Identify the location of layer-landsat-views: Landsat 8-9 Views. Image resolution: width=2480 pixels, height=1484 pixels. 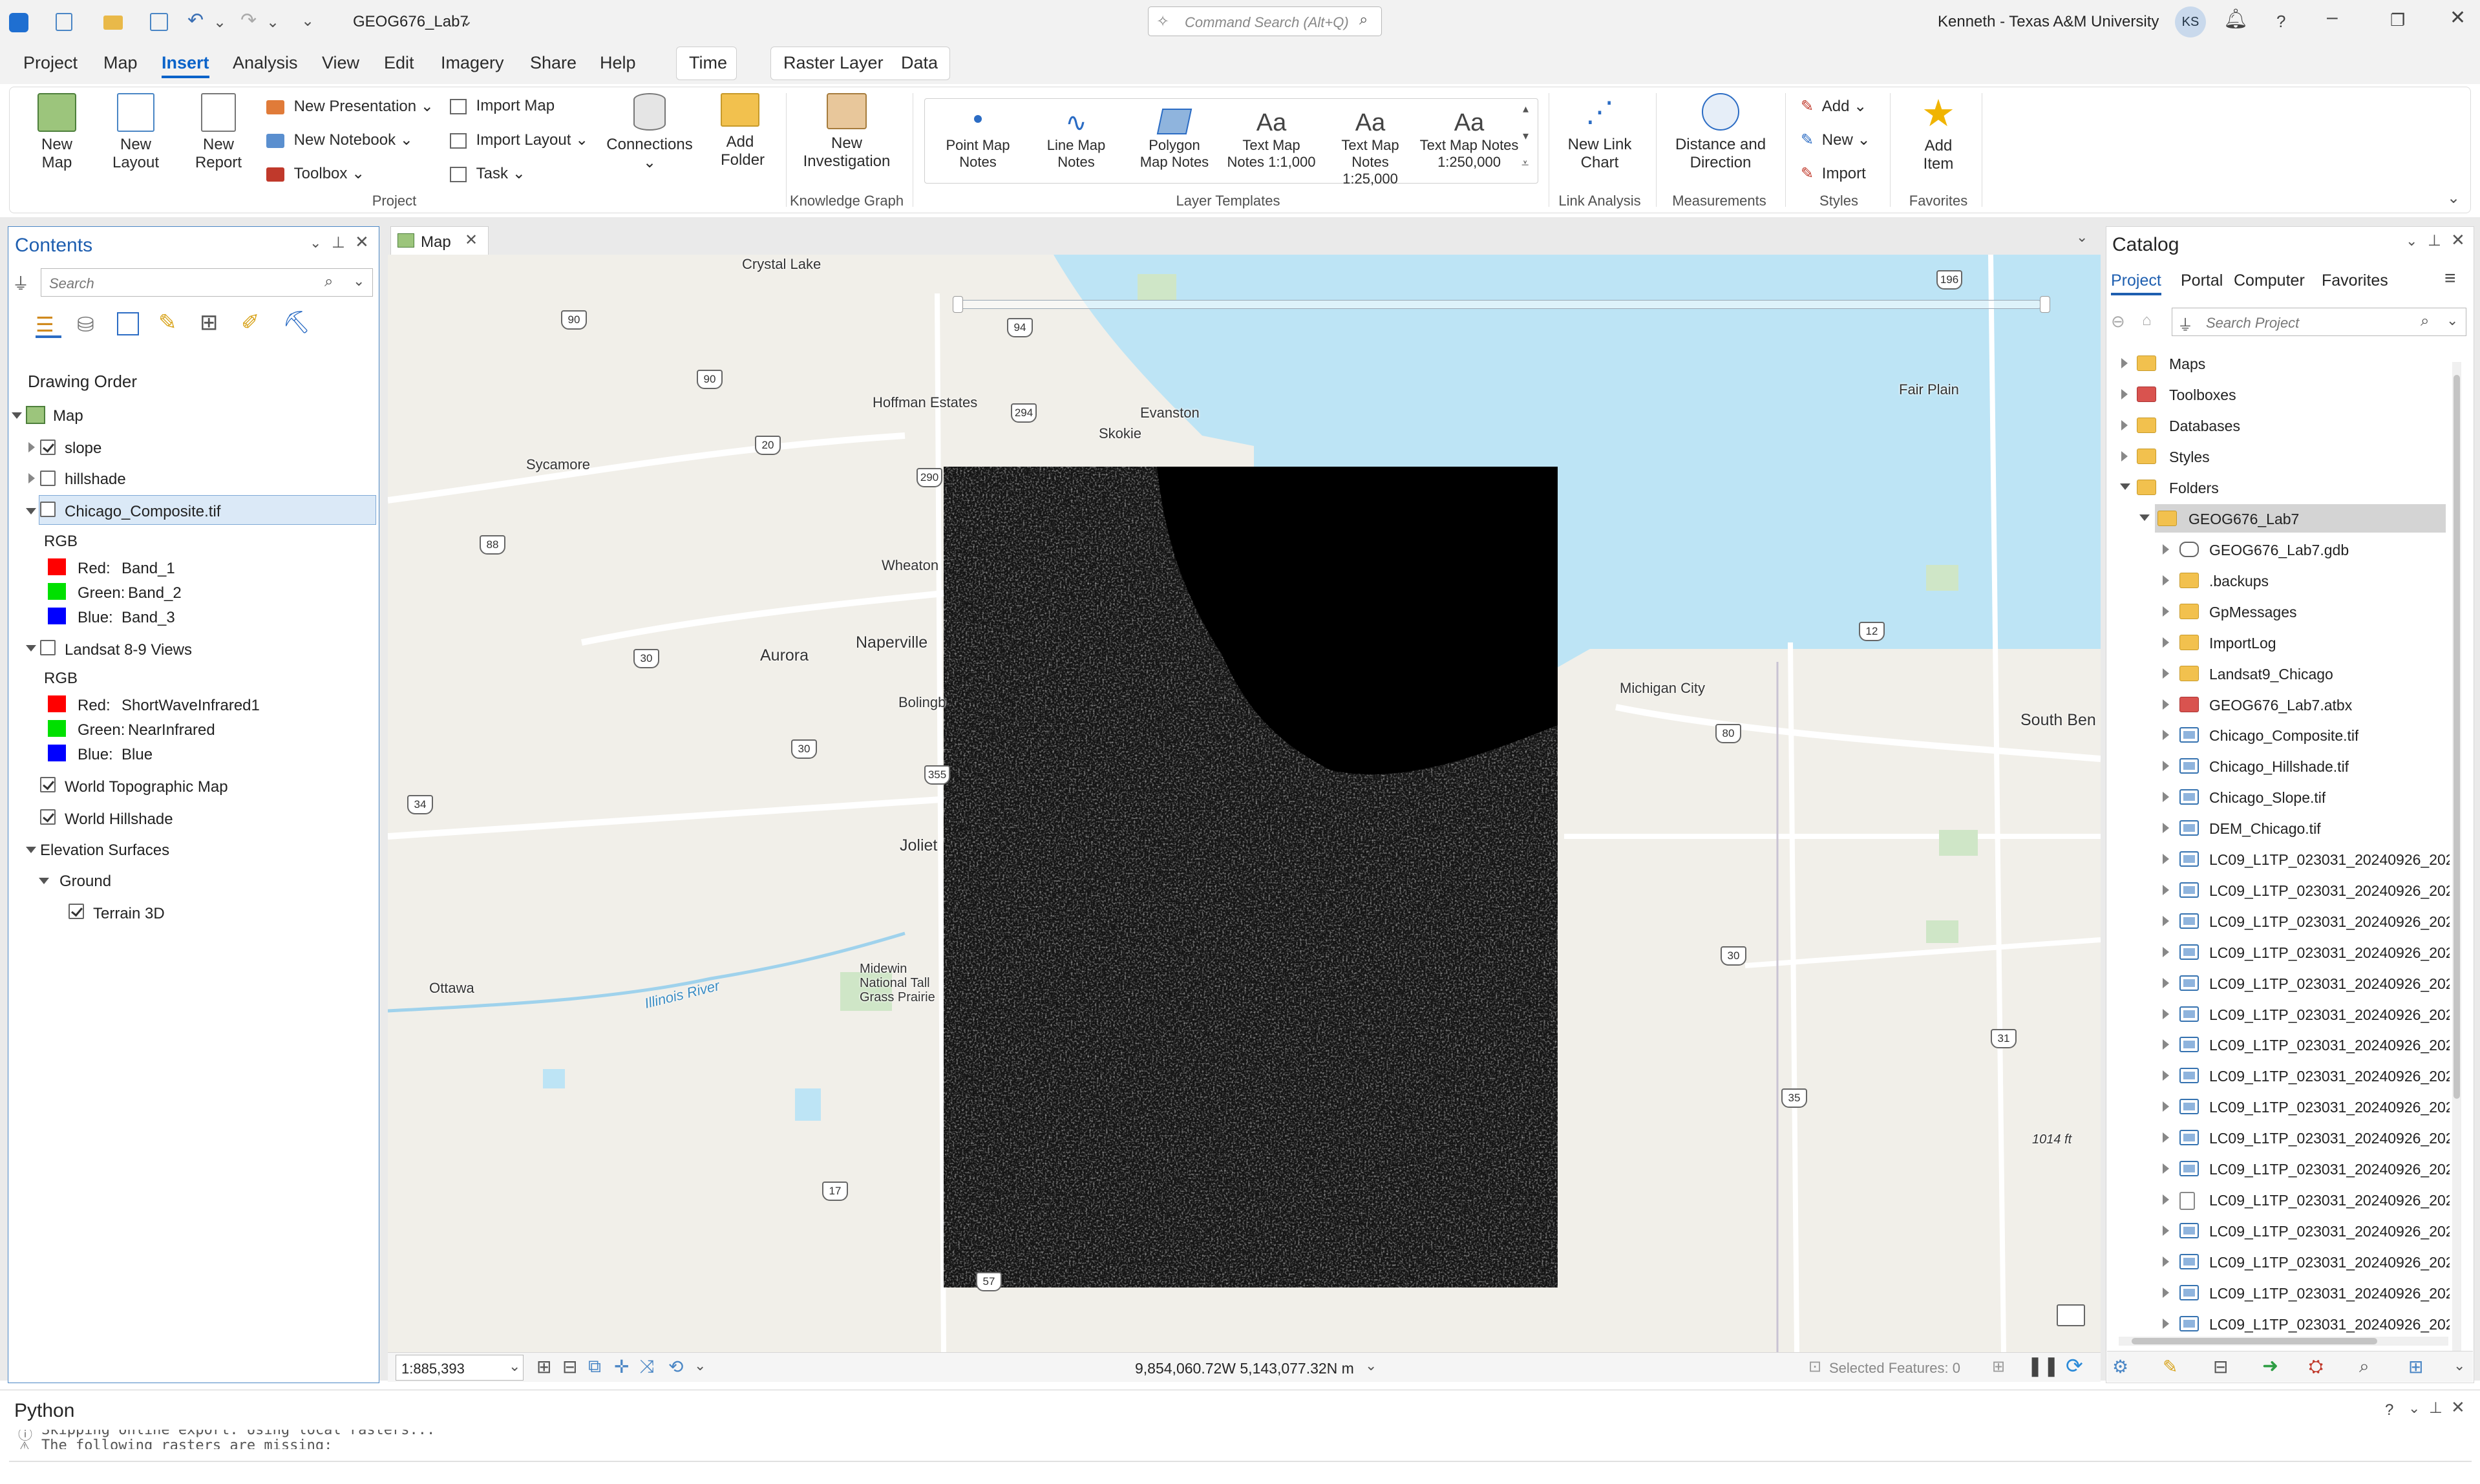
(128, 650).